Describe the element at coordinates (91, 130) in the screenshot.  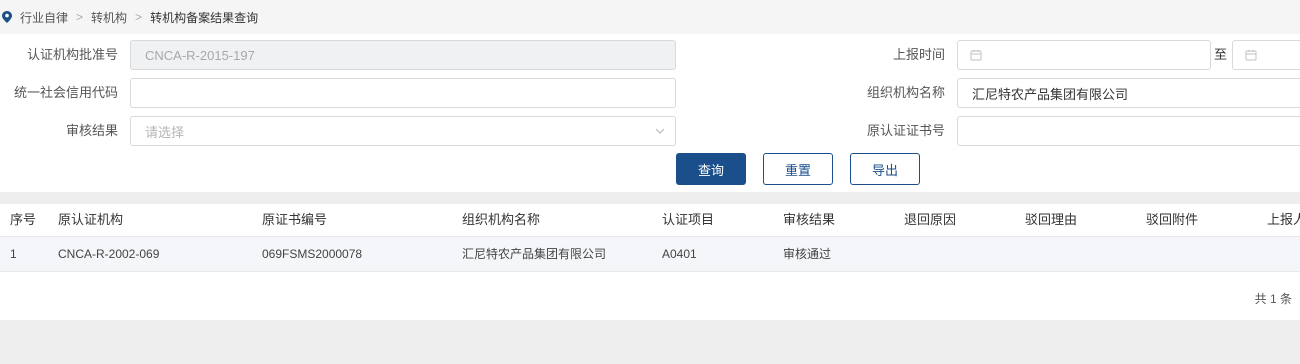
I see `review-result-label: 审核结果` at that location.